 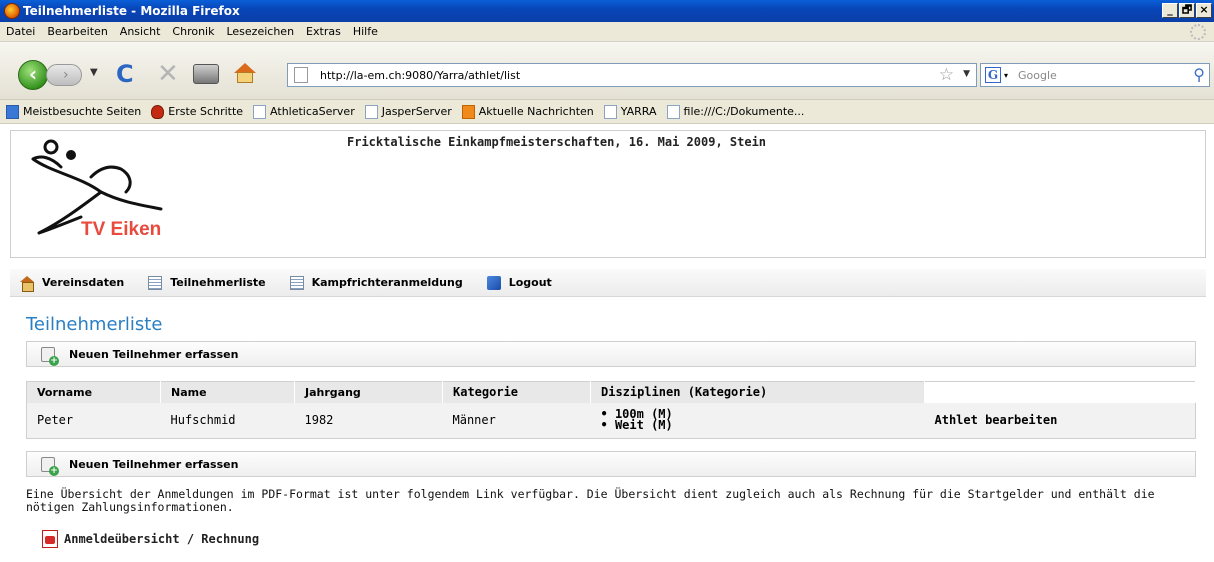 What do you see at coordinates (168, 74) in the screenshot?
I see `stop-icon: ✕` at bounding box center [168, 74].